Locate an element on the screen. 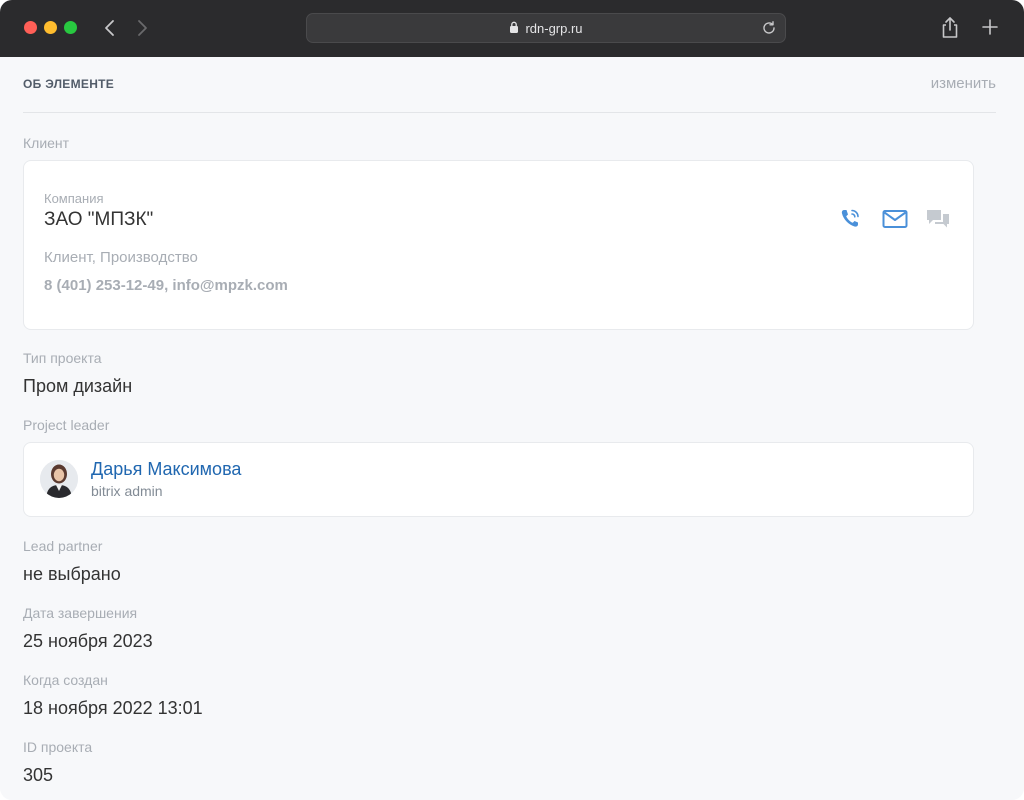 This screenshot has height=800, width=1024. company-label: Компания is located at coordinates (74, 198).